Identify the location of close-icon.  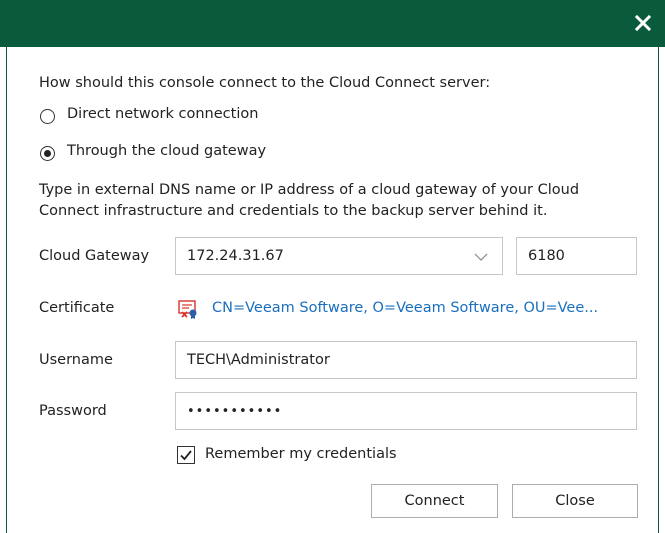
(643, 23).